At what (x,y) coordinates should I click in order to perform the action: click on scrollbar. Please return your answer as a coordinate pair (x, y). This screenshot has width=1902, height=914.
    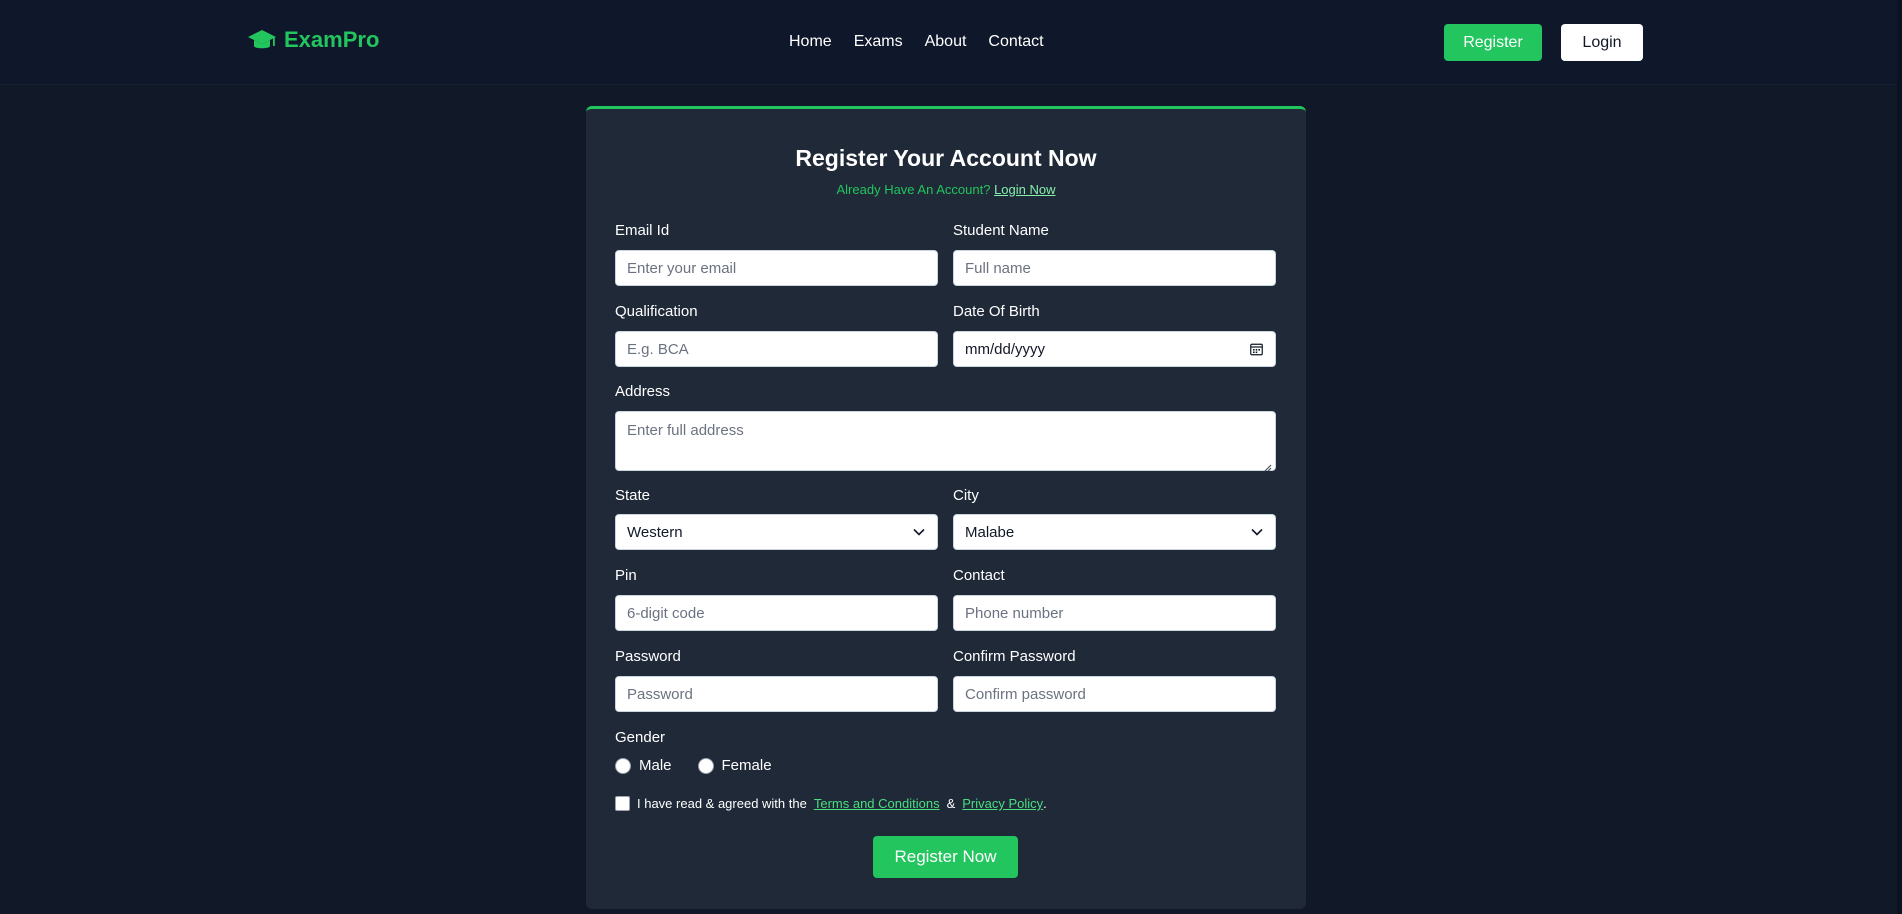
    Looking at the image, I should click on (1899, 457).